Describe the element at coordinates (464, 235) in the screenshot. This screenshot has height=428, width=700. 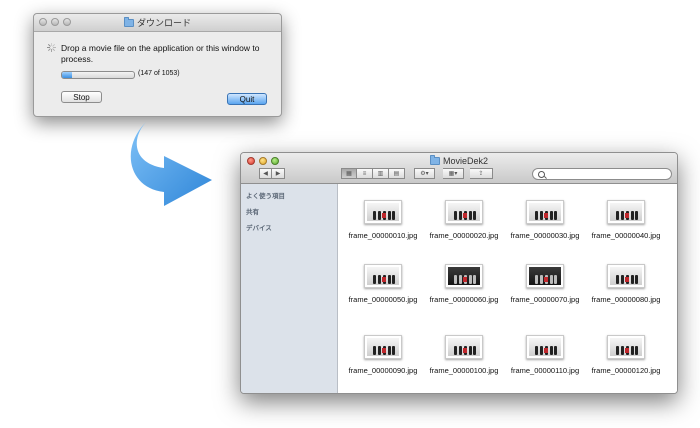
I see `file-name: frame_00000020.jpg` at that location.